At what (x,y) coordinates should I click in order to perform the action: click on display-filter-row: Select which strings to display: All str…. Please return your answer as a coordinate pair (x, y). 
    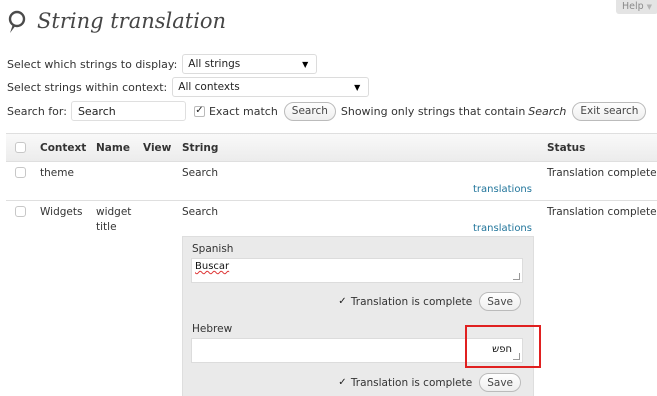
    Looking at the image, I should click on (162, 64).